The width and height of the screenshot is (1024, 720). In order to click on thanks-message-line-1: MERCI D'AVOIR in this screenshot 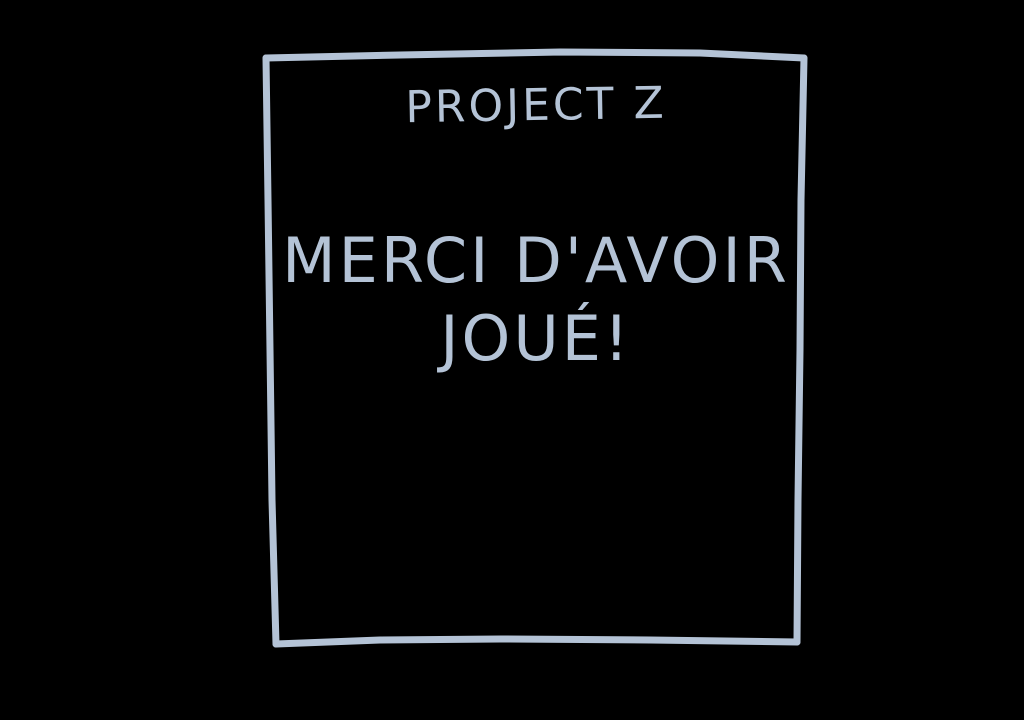, I will do `click(536, 260)`.